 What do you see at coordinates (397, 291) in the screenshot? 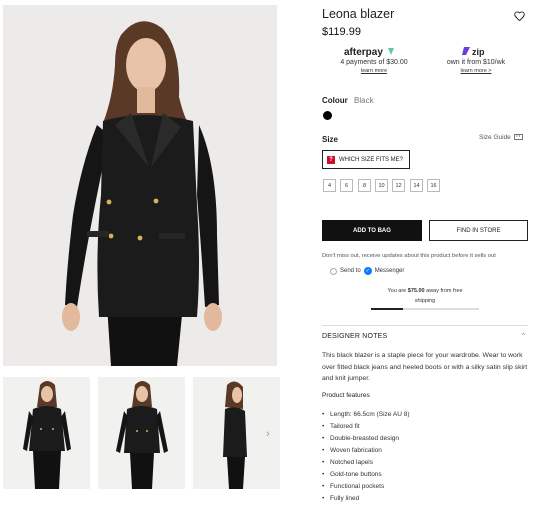
I see `shipping-prefix: You are` at bounding box center [397, 291].